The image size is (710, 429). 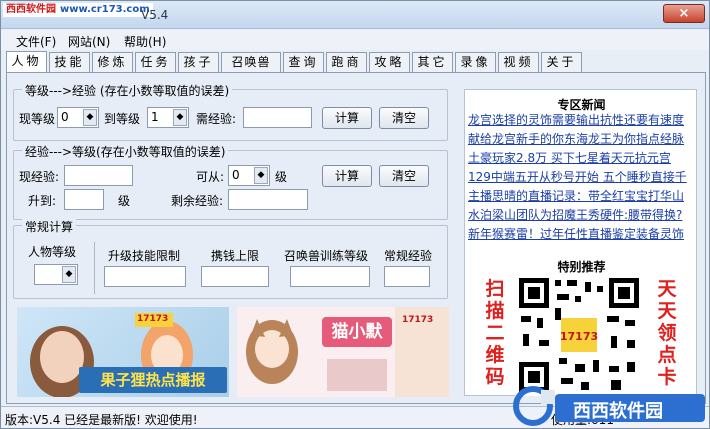 What do you see at coordinates (404, 176) in the screenshot?
I see `clear-button-2: 清空` at bounding box center [404, 176].